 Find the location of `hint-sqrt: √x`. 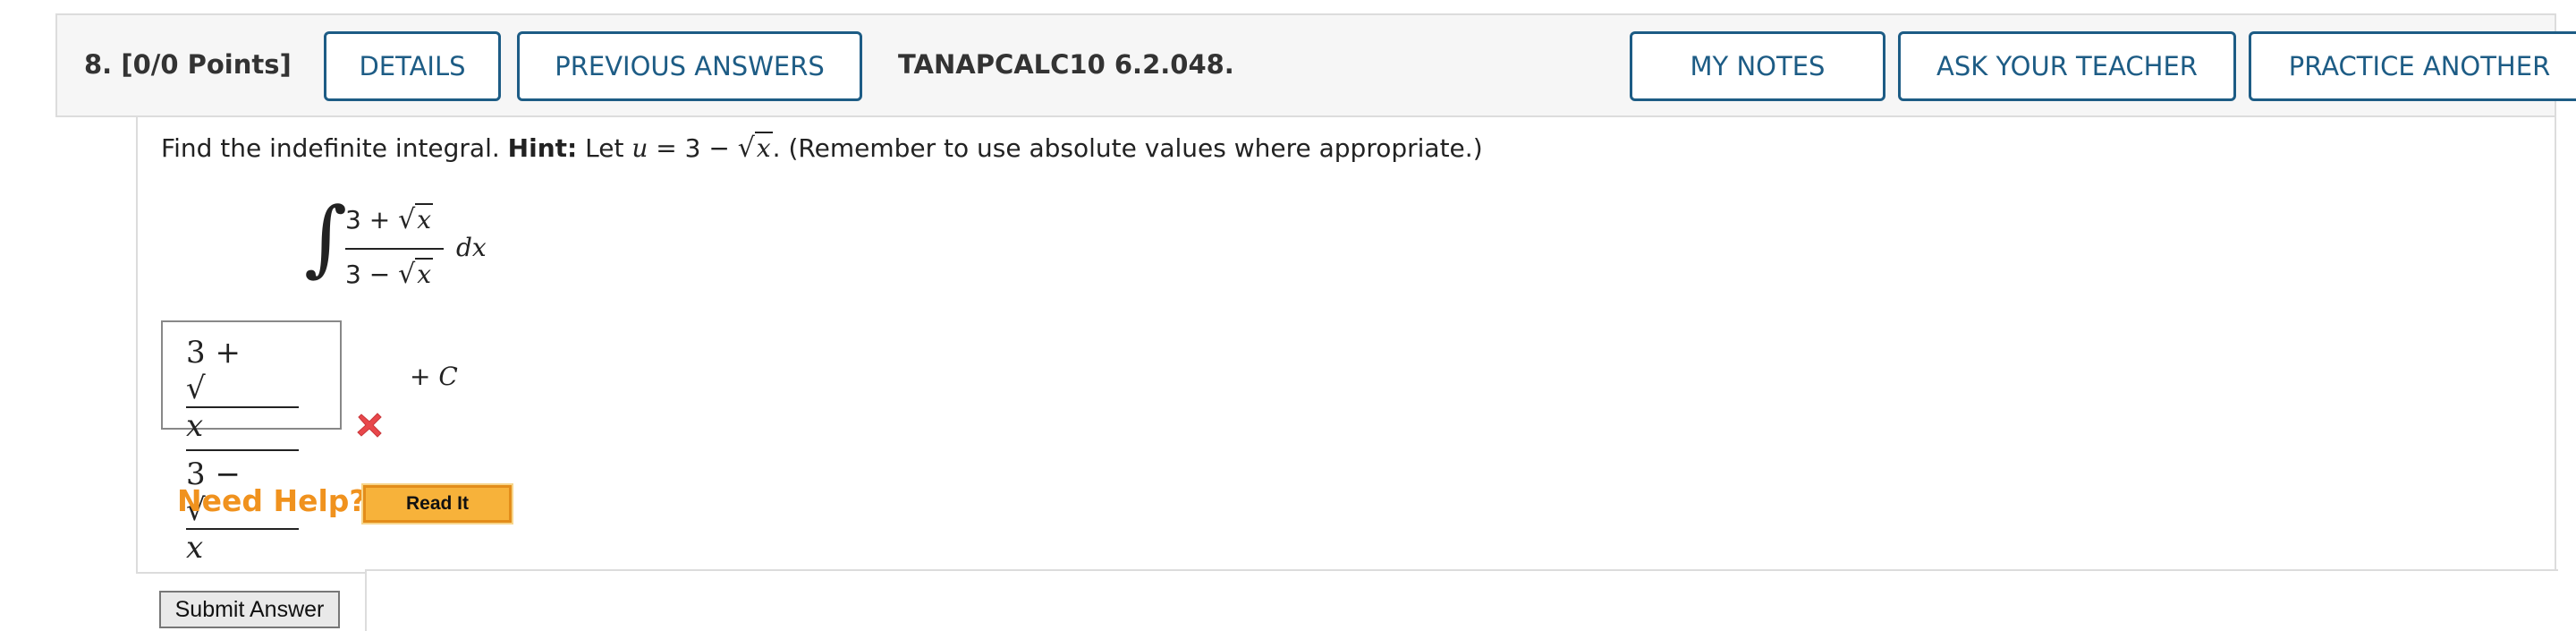

hint-sqrt: √x is located at coordinates (755, 148).